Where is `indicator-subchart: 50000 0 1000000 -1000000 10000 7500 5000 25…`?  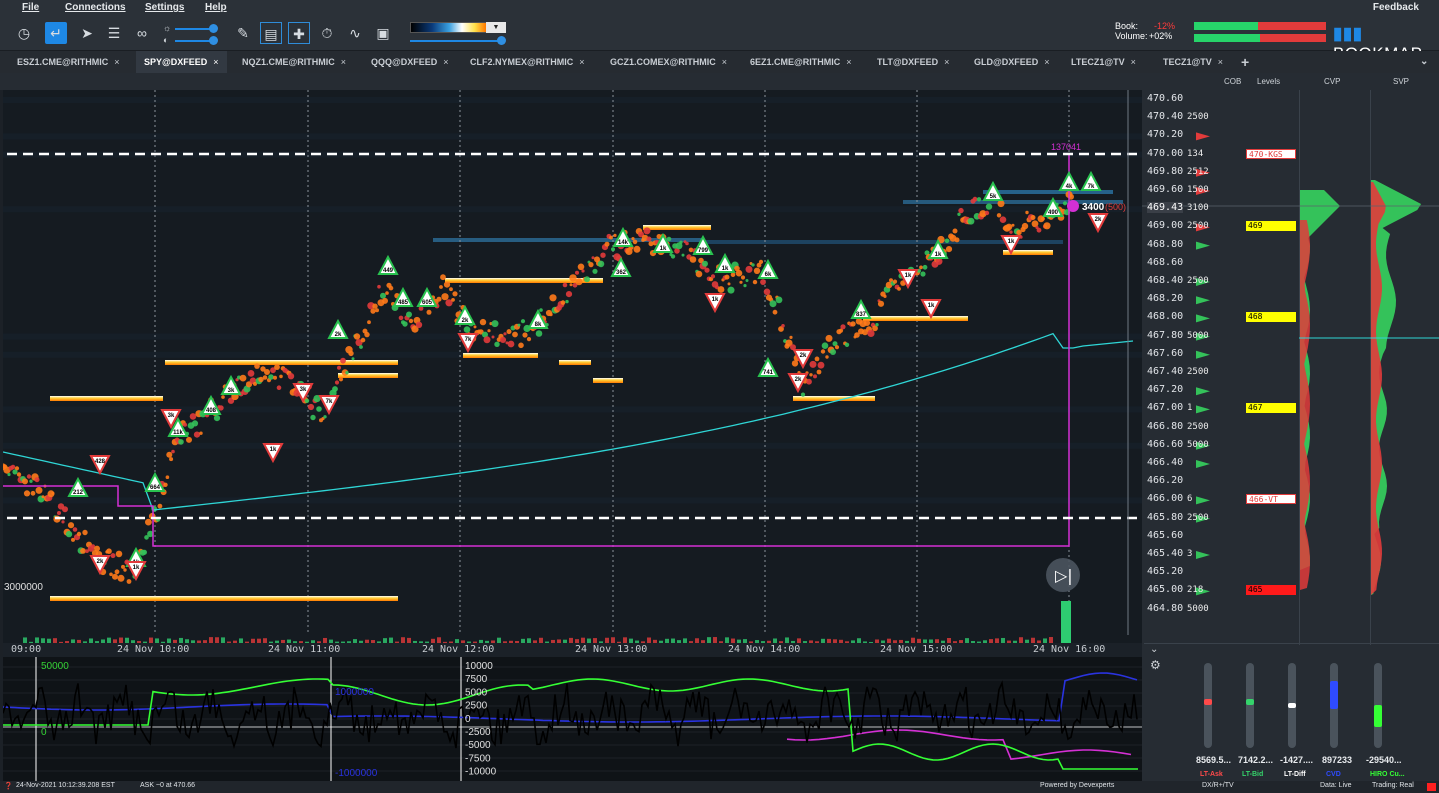 indicator-subchart: 50000 0 1000000 -1000000 10000 7500 5000 25… is located at coordinates (572, 719).